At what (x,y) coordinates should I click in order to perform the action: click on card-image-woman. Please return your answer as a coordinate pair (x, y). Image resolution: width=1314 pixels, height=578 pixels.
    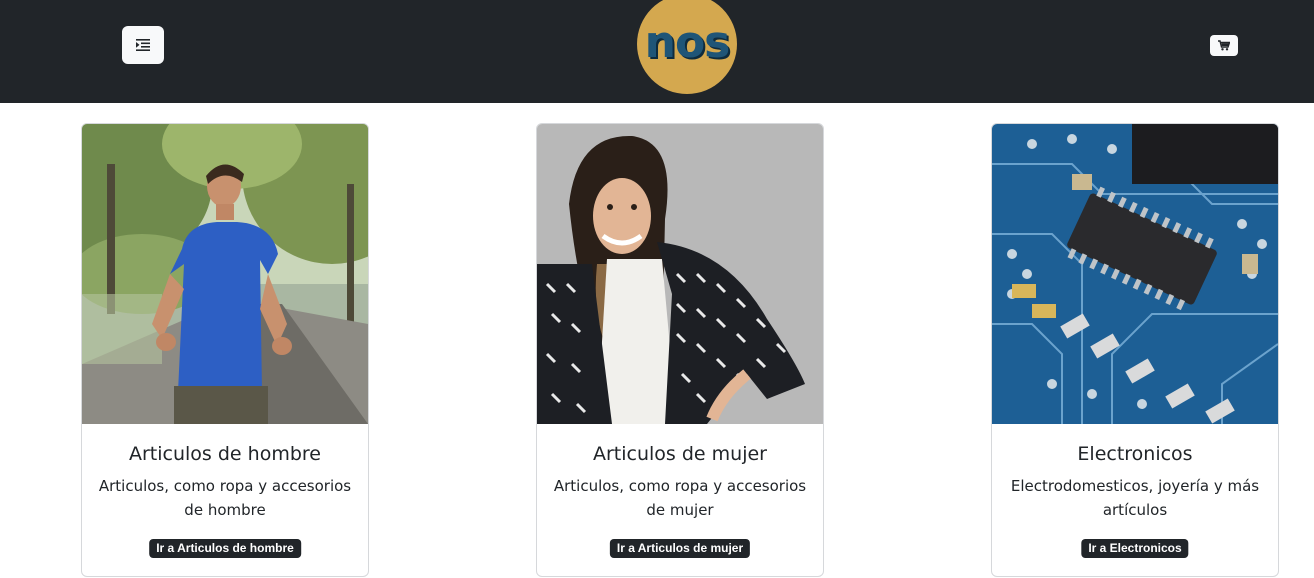
    Looking at the image, I should click on (680, 274).